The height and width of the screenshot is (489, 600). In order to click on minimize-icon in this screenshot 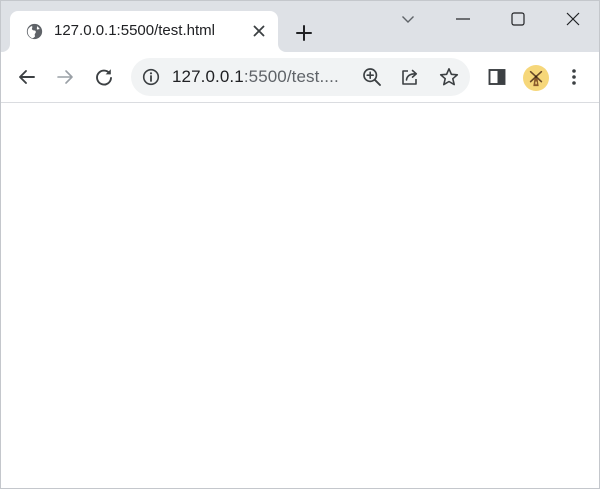, I will do `click(463, 19)`.